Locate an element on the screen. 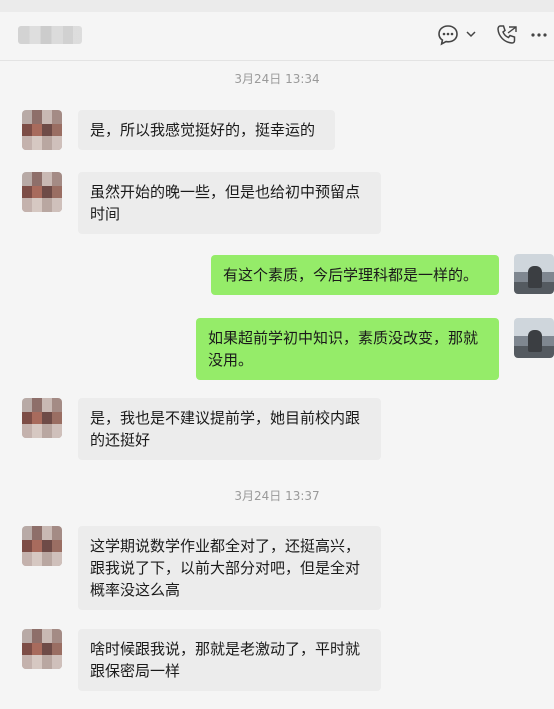 Image resolution: width=554 pixels, height=709 pixels. phone-icon is located at coordinates (507, 35).